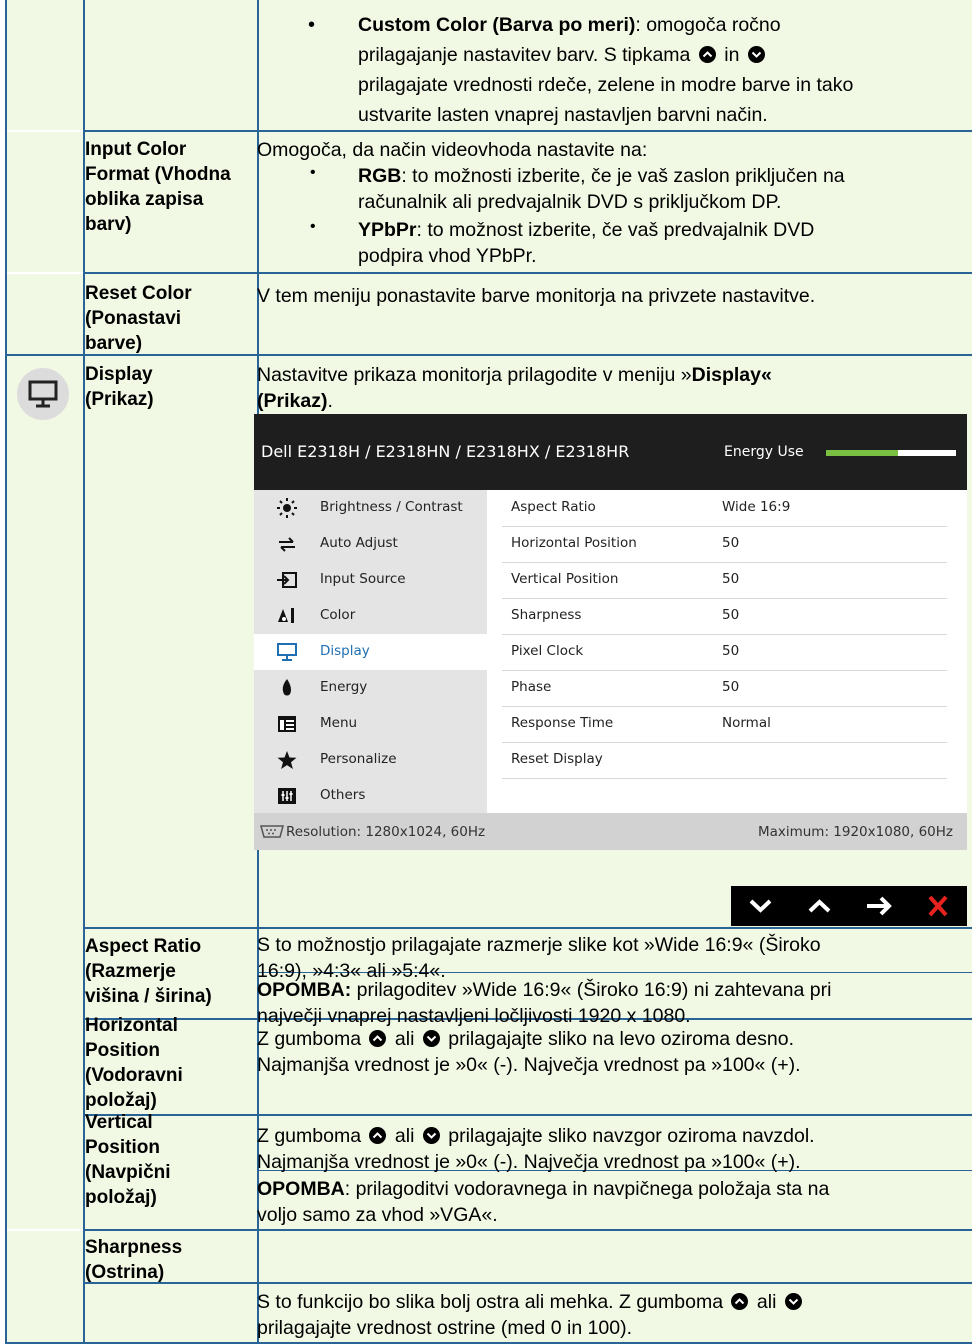 This screenshot has height=1344, width=972. Describe the element at coordinates (497, 25) in the screenshot. I see `custom-color-title: Custom Color (Barva po meri)` at that location.